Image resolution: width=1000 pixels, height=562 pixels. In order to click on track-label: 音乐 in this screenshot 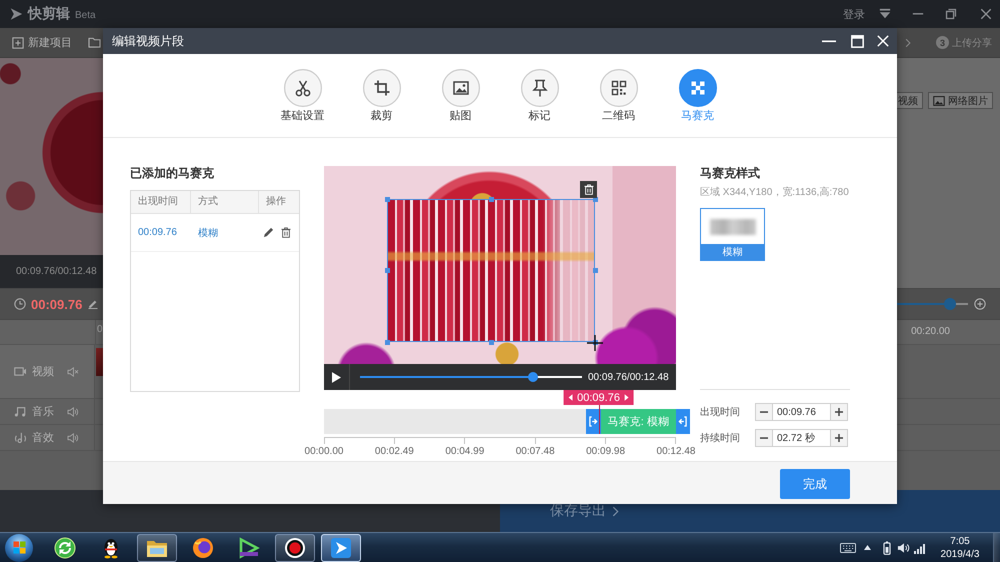, I will do `click(43, 411)`.